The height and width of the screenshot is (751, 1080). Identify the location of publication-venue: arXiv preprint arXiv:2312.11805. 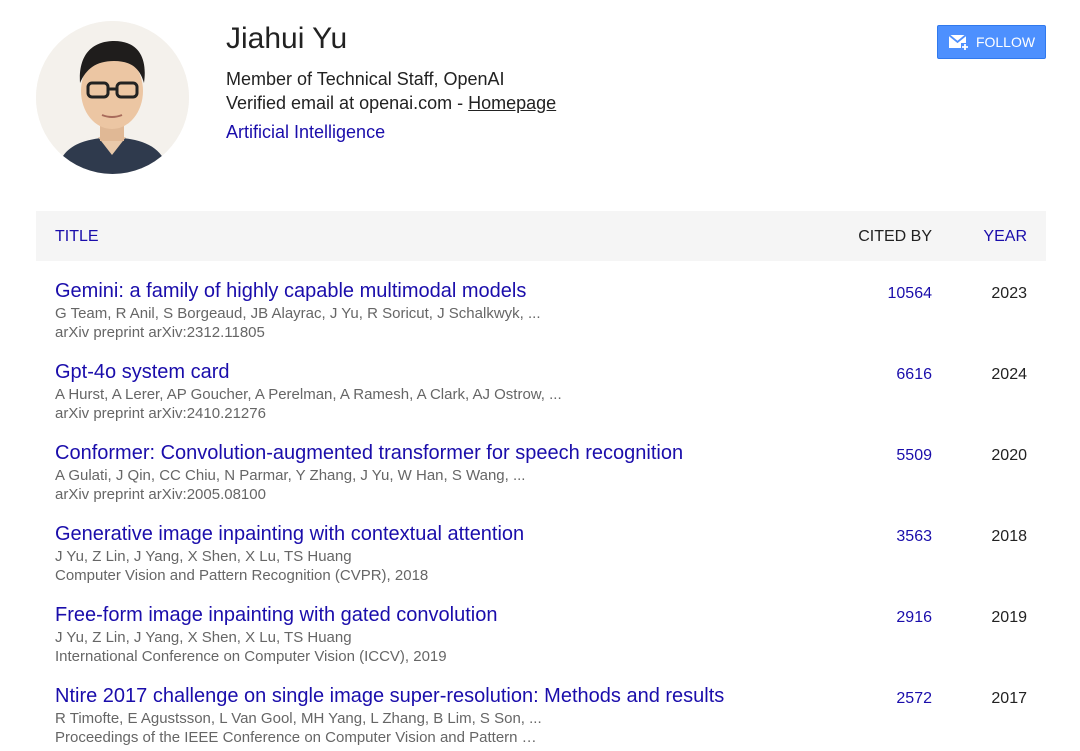
(160, 332).